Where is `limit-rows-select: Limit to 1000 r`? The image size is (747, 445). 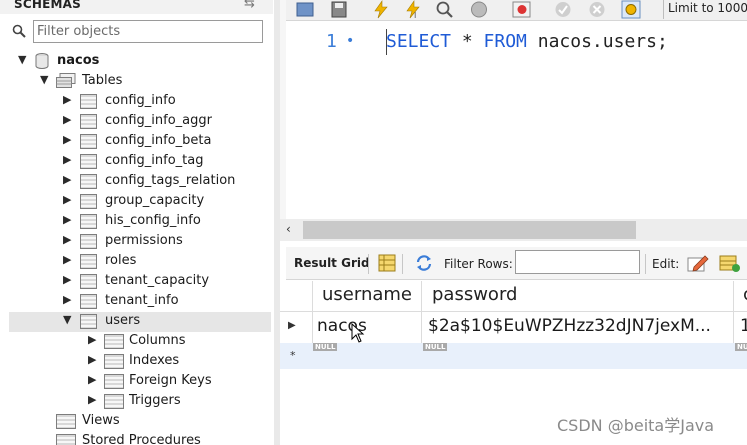 limit-rows-select: Limit to 1000 r is located at coordinates (705, 9).